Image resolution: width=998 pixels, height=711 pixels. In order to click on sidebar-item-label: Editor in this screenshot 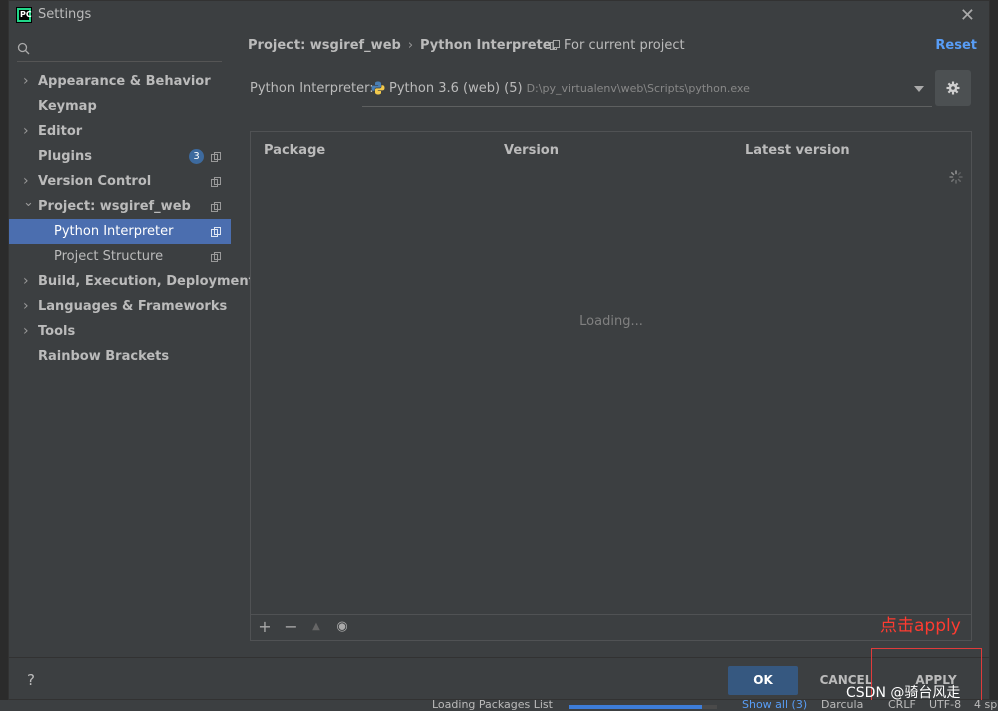, I will do `click(60, 131)`.